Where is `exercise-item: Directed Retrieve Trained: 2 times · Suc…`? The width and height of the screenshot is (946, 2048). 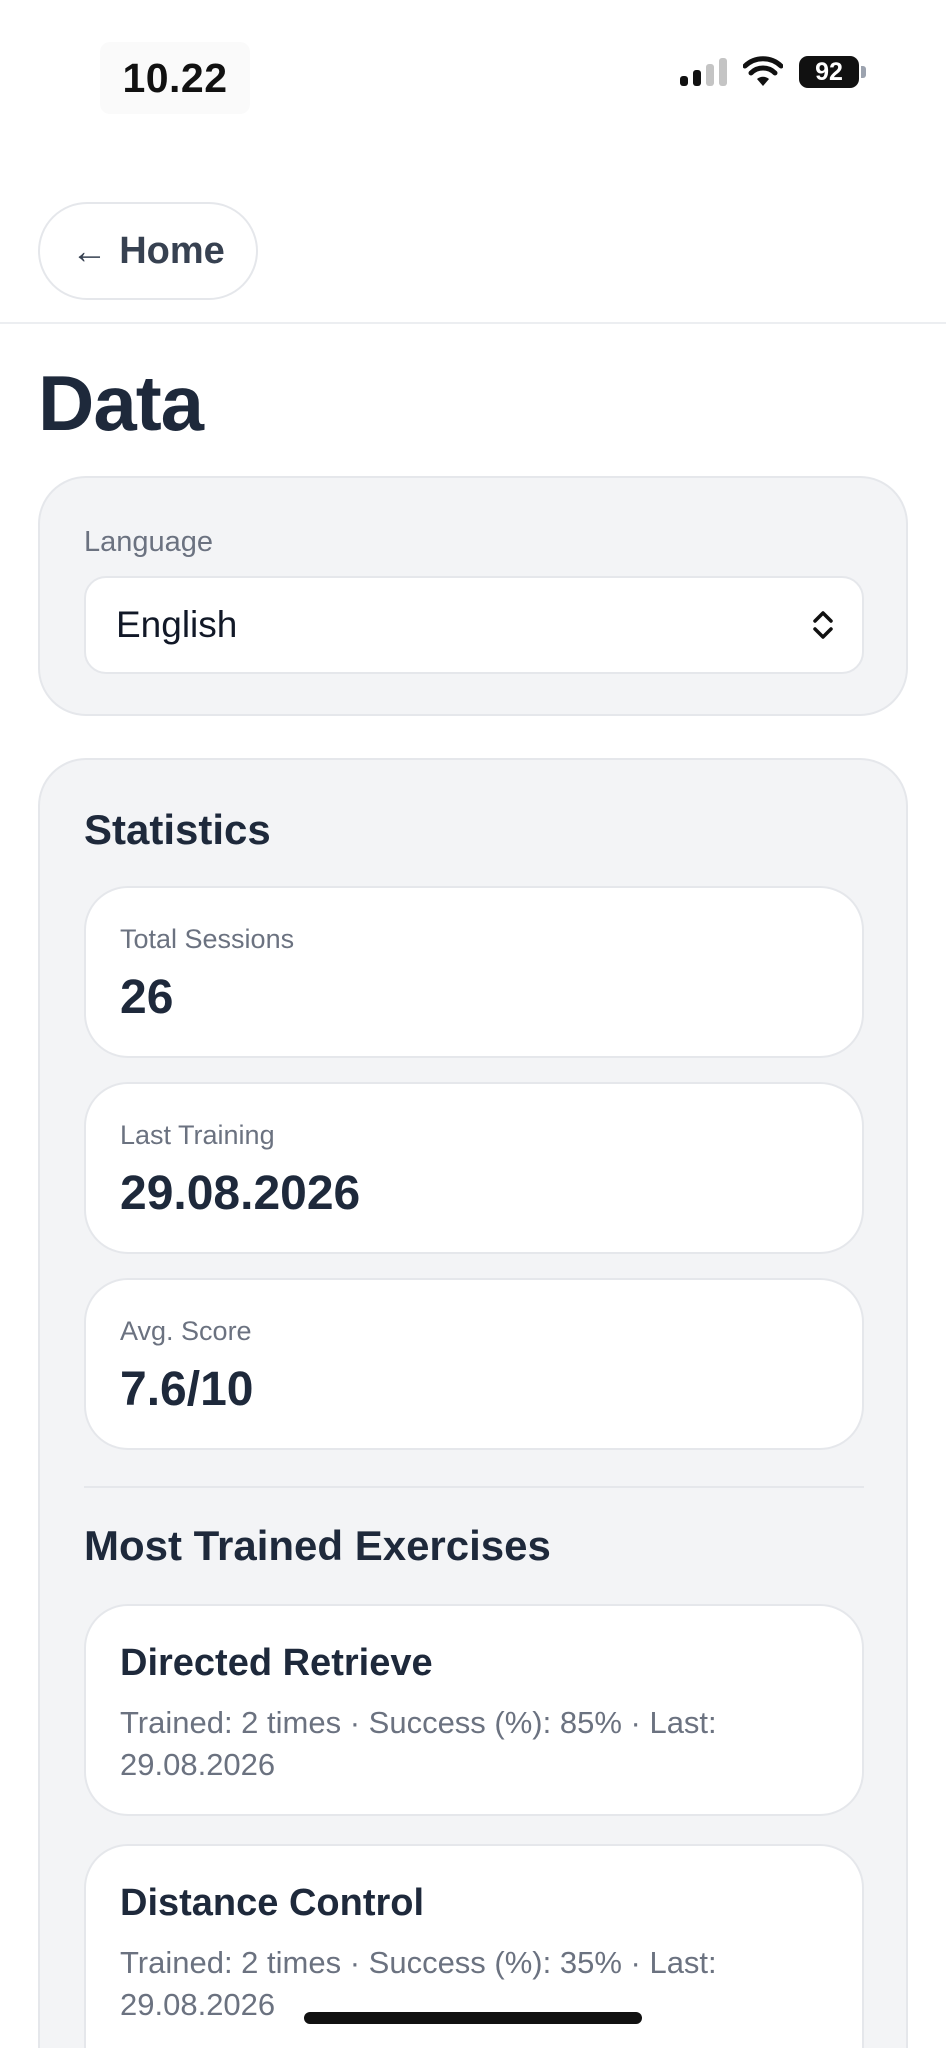 exercise-item: Directed Retrieve Trained: 2 times · Suc… is located at coordinates (474, 1710).